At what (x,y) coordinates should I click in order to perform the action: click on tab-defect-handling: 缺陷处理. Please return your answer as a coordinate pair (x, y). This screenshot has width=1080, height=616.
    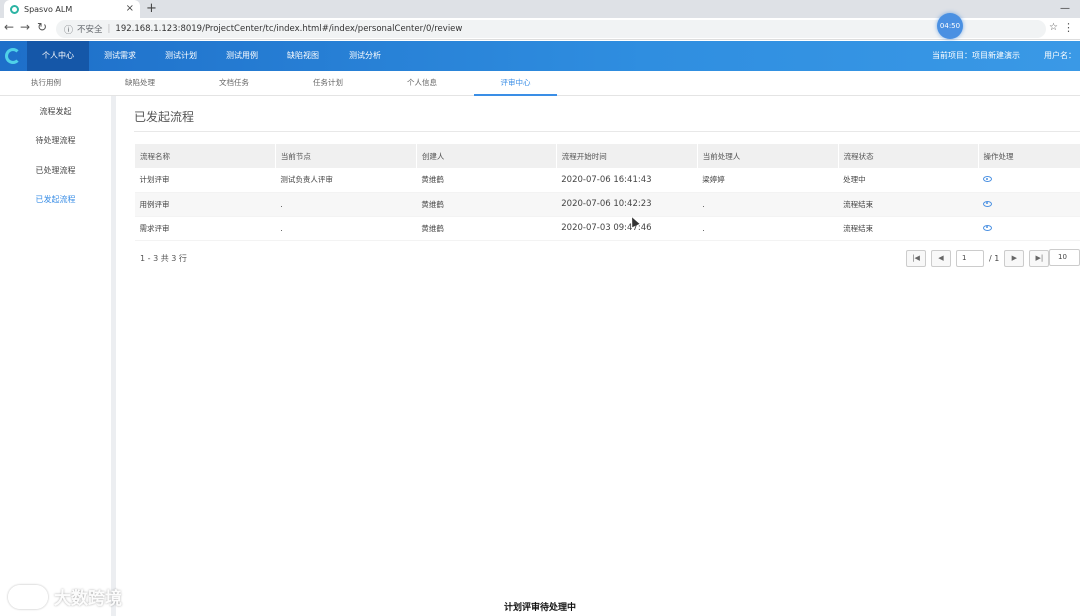
    Looking at the image, I should click on (140, 83).